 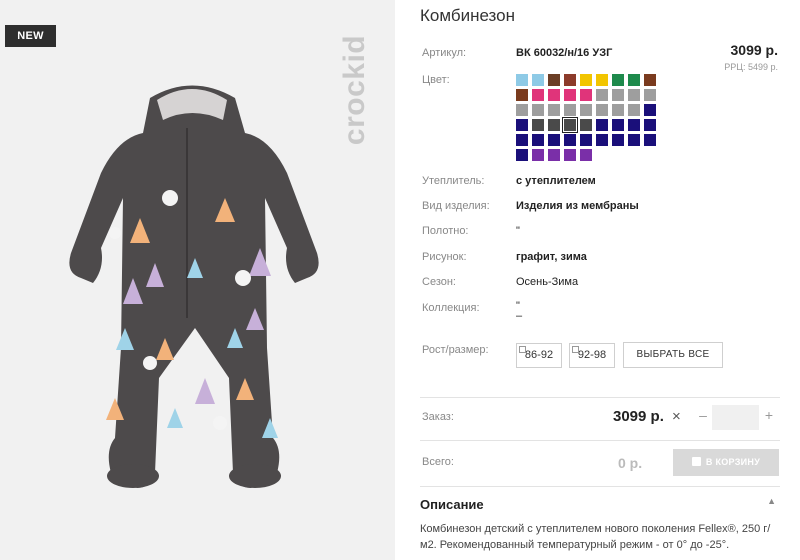 I want to click on insulation-label: Утеплитель:, so click(x=453, y=181).